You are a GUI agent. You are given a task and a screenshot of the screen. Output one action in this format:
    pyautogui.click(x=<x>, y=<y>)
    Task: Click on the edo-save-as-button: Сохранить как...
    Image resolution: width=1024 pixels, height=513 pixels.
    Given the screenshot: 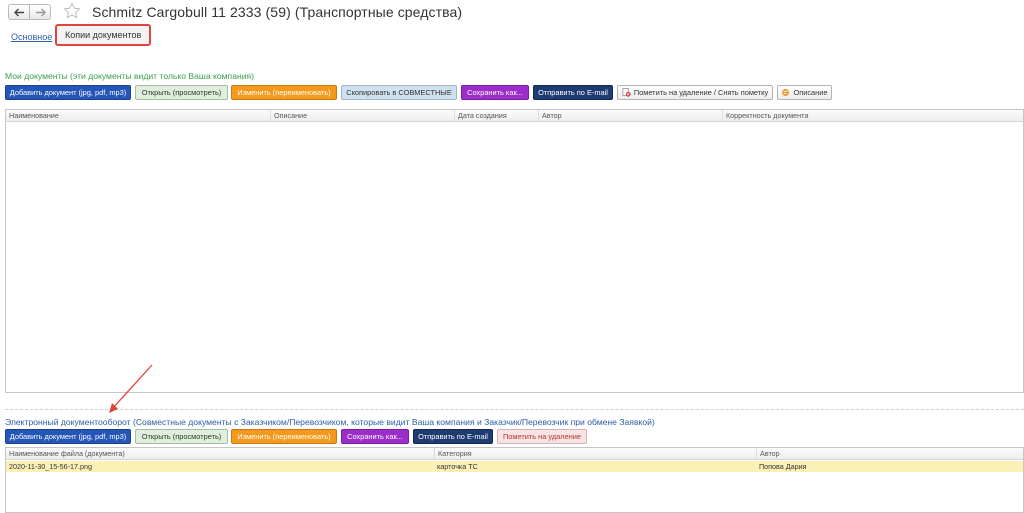 What is the action you would take?
    pyautogui.click(x=375, y=436)
    